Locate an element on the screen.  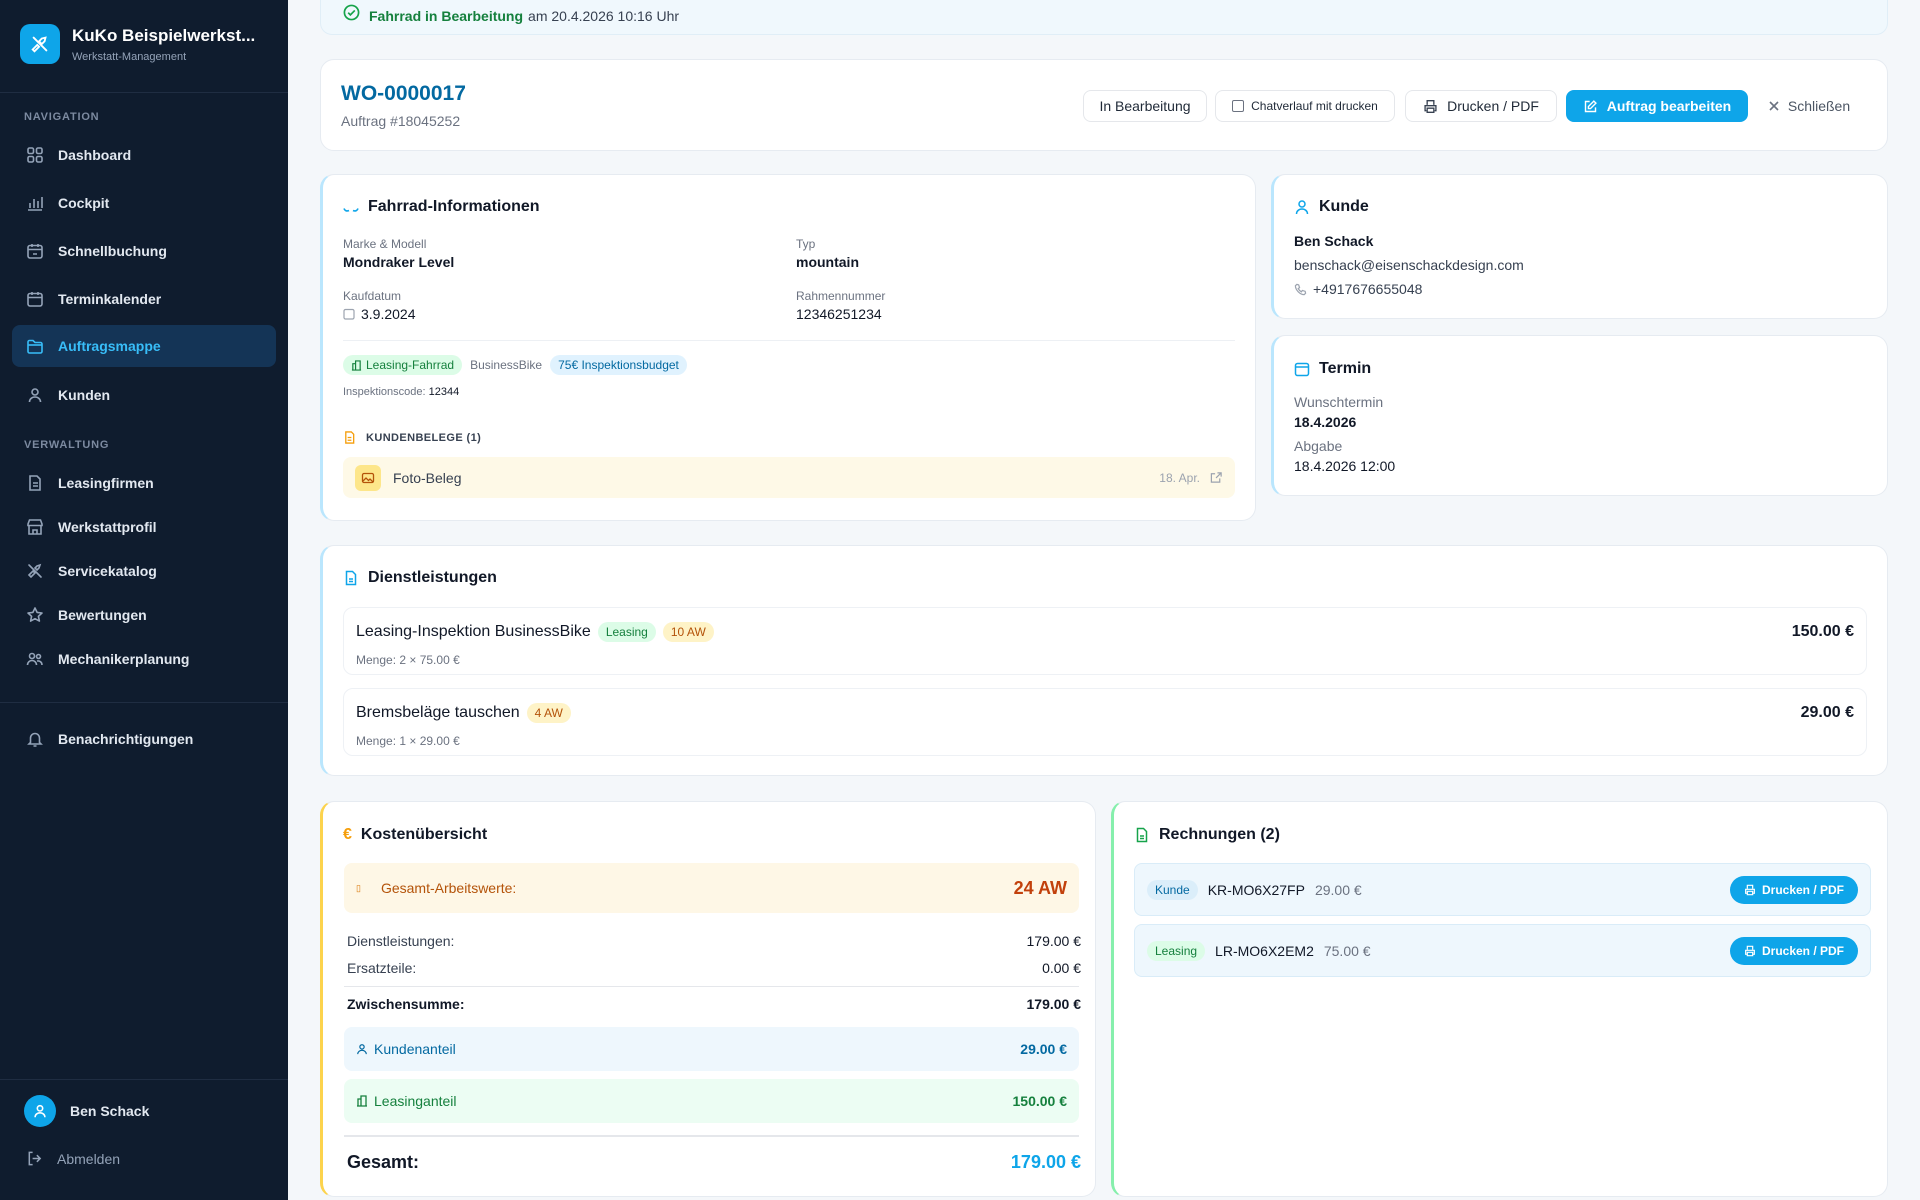
print-chat-checkbox: Chatverlauf mit drucken is located at coordinates (1305, 106).